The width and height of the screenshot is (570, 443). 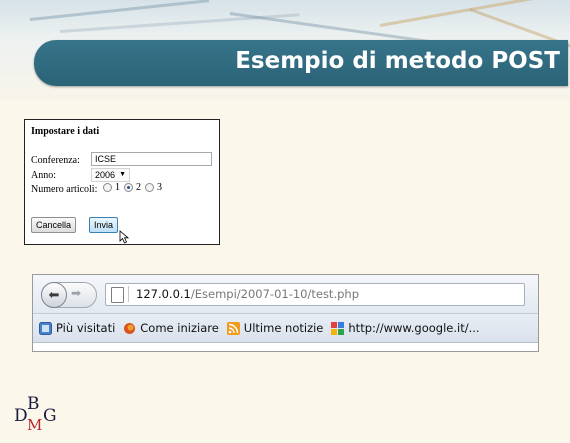 I want to click on bookmark-most-visited: Più visitati, so click(x=77, y=328).